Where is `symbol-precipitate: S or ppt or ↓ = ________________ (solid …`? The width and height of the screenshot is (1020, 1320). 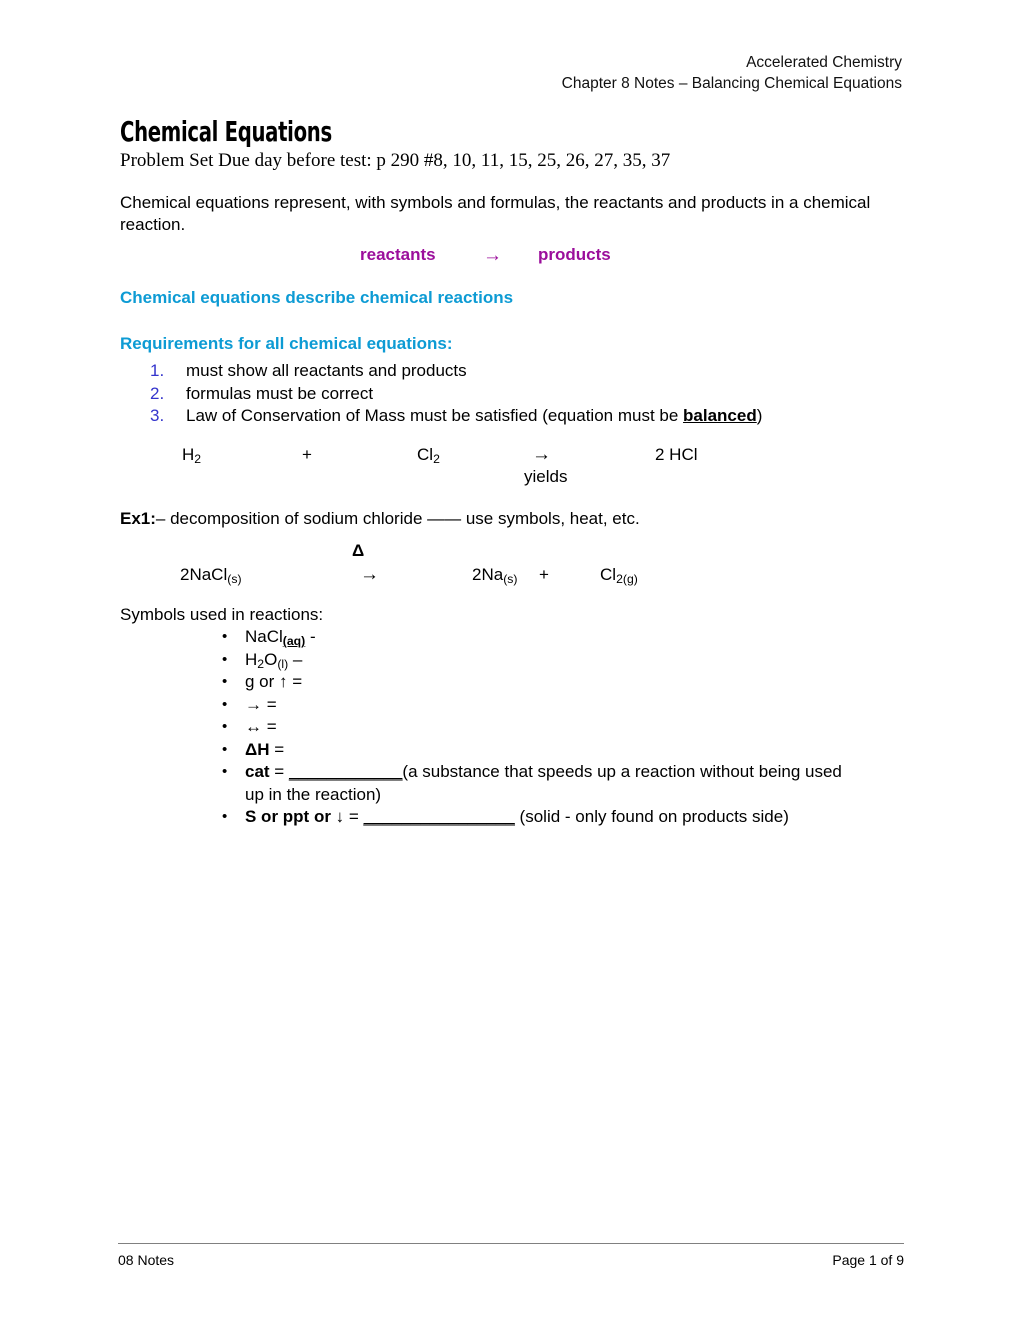 symbol-precipitate: S or ppt or ↓ = ________________ (solid … is located at coordinates (517, 816).